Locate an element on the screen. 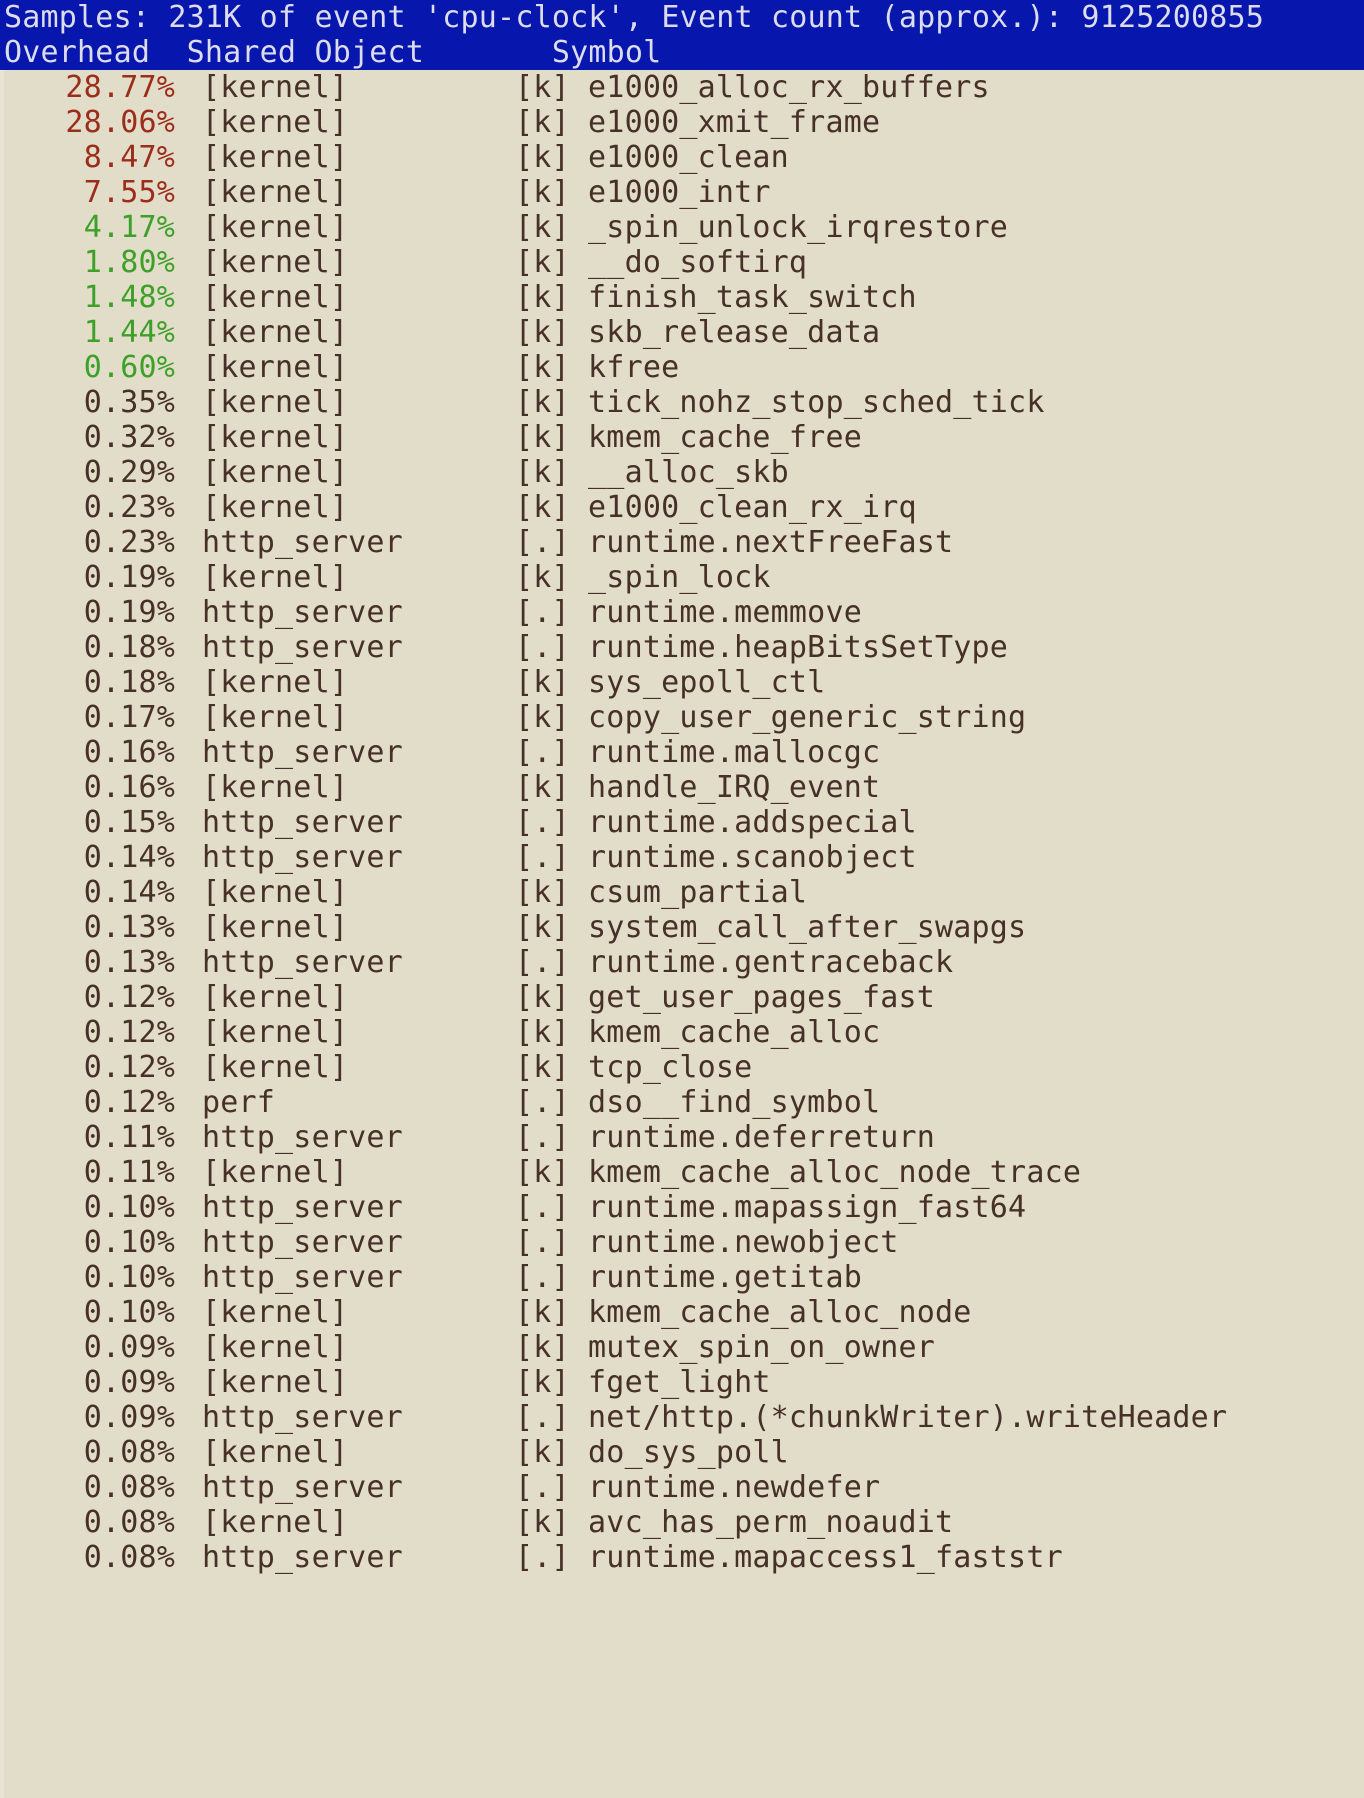  symbol-cell: [k] e1000_clean_rx_irq is located at coordinates (716, 507).